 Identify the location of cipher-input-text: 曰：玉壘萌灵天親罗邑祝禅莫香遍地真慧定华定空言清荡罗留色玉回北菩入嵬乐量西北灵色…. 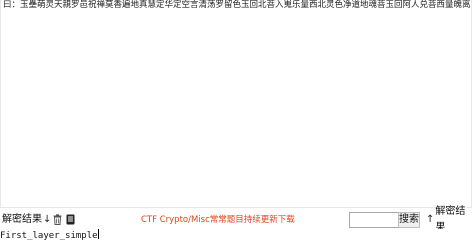
(237, 5).